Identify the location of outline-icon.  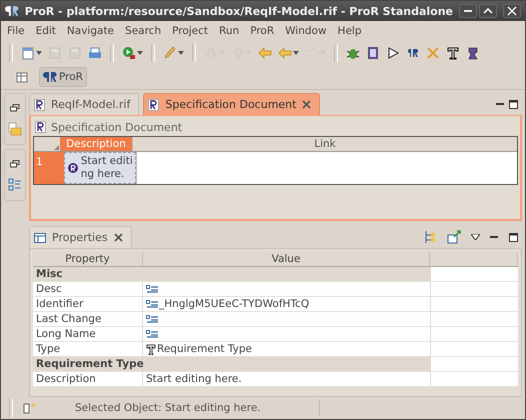
(15, 185).